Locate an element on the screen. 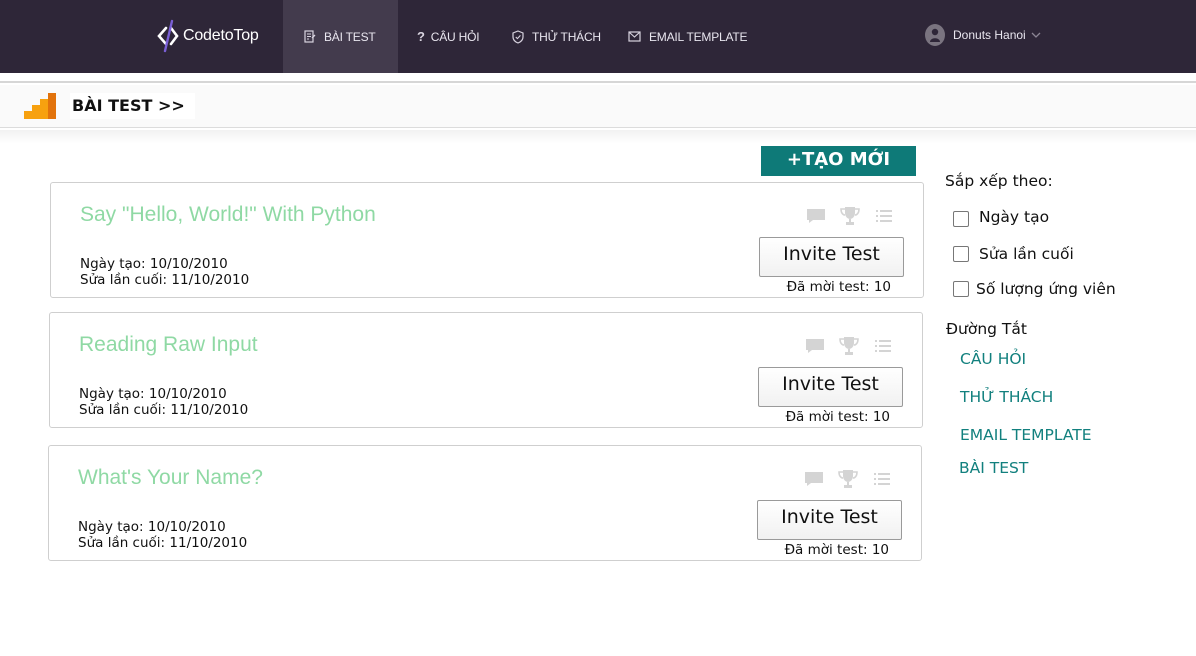 The height and width of the screenshot is (656, 1196). document-icon is located at coordinates (310, 36).